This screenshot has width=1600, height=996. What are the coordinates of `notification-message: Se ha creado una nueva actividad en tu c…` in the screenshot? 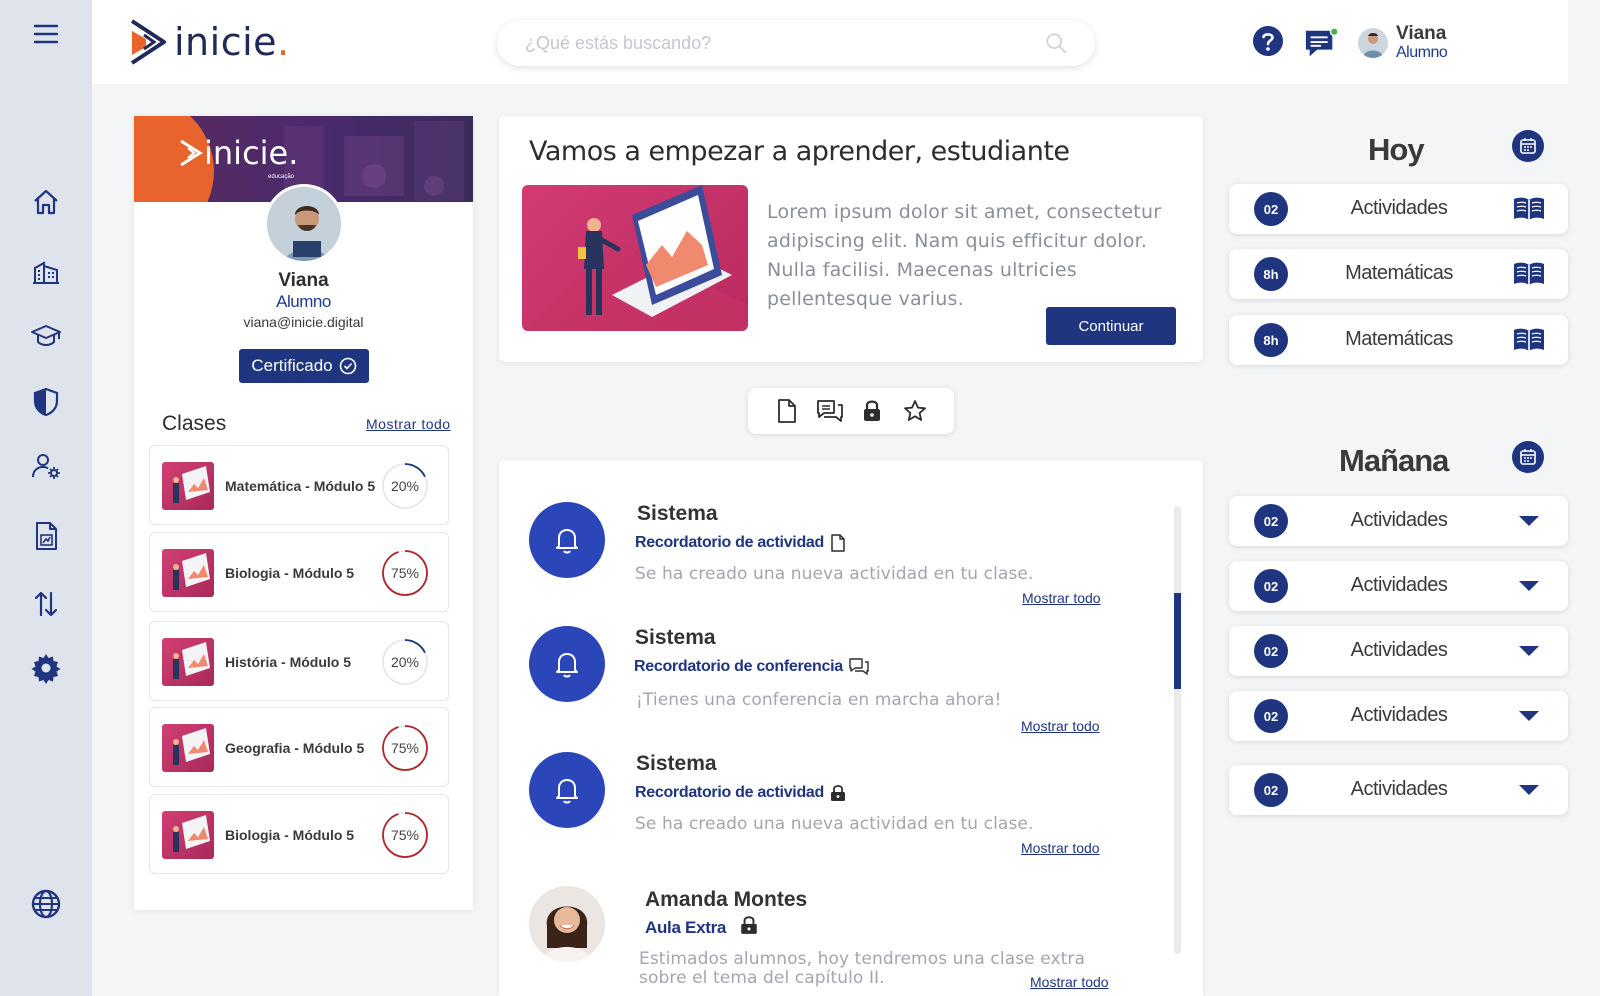 It's located at (834, 824).